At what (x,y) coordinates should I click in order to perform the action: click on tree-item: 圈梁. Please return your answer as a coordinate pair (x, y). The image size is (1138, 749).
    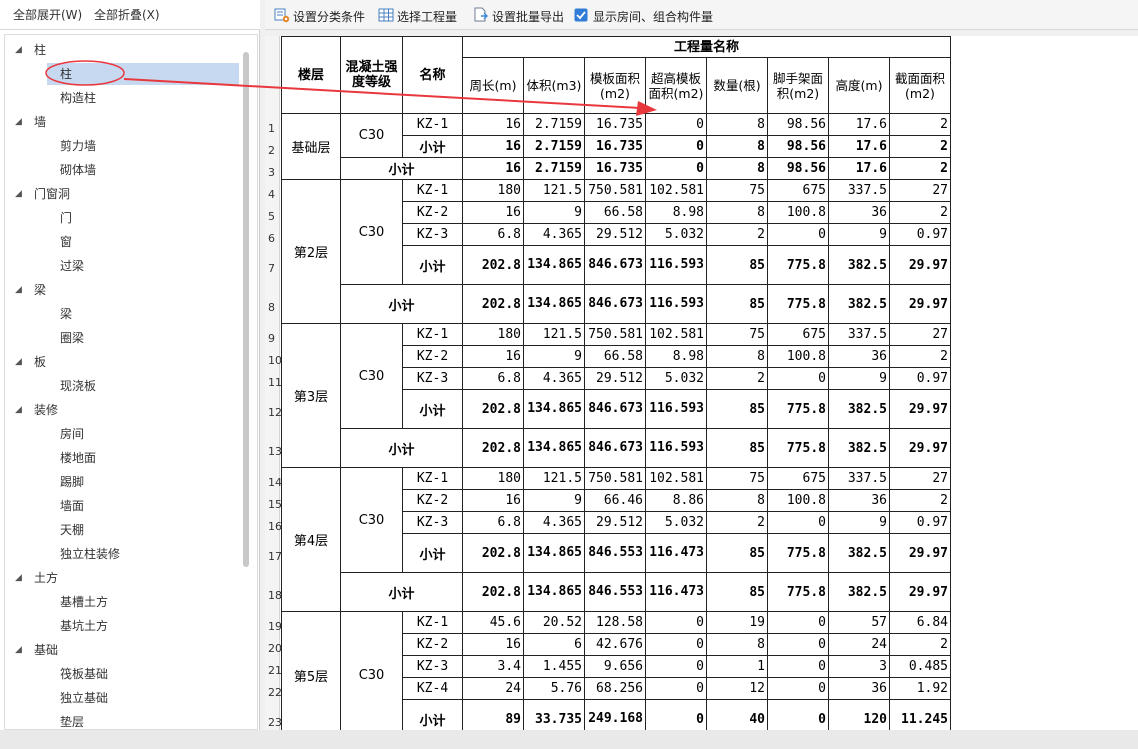
    Looking at the image, I should click on (123, 338).